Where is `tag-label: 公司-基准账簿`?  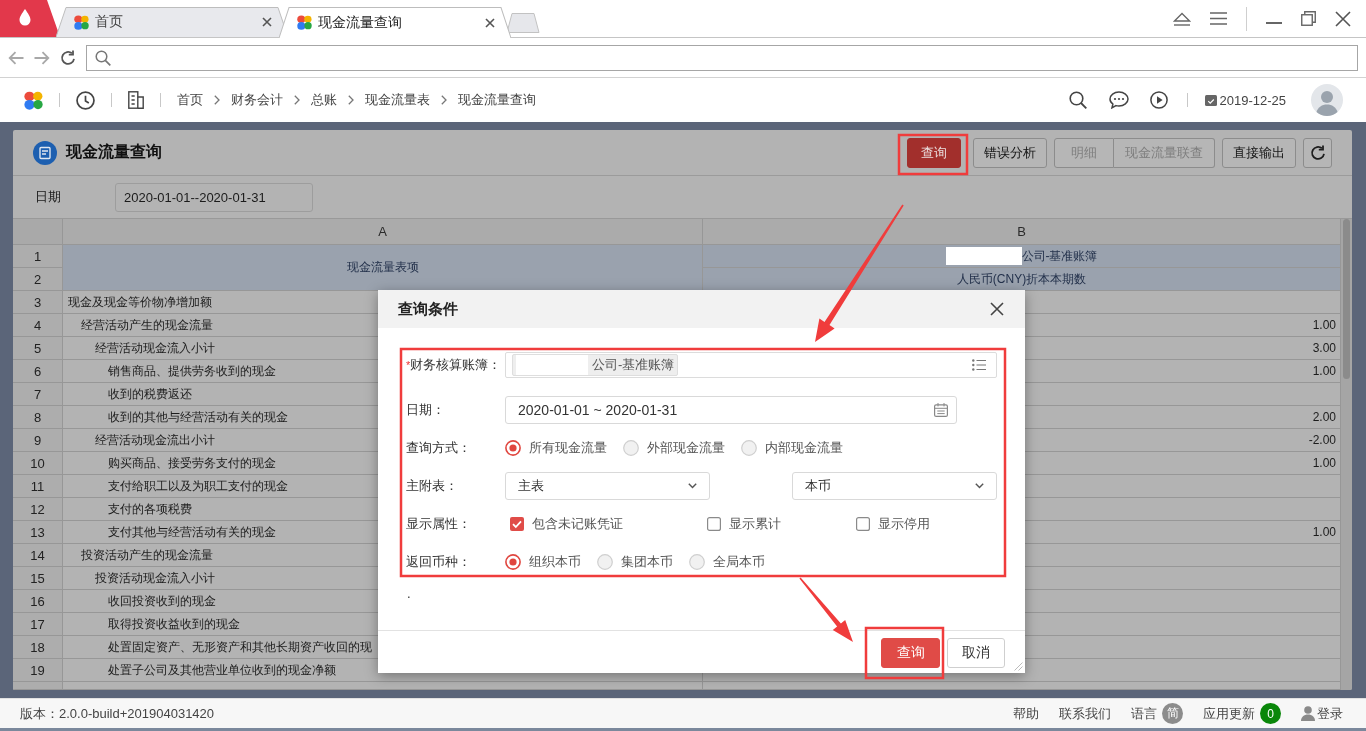 tag-label: 公司-基准账簿 is located at coordinates (633, 365).